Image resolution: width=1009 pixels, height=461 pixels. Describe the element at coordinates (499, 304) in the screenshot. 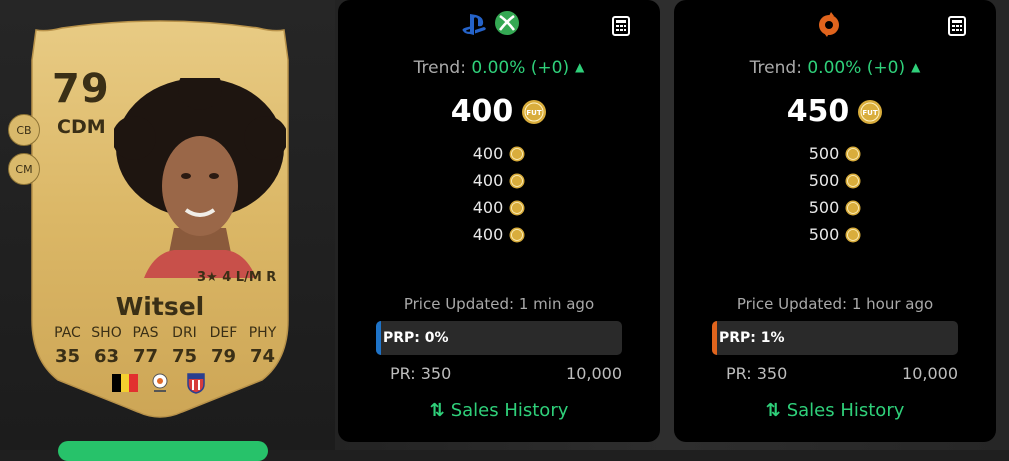

I see `price-updated-text: Price Updated: 1 min ago` at that location.